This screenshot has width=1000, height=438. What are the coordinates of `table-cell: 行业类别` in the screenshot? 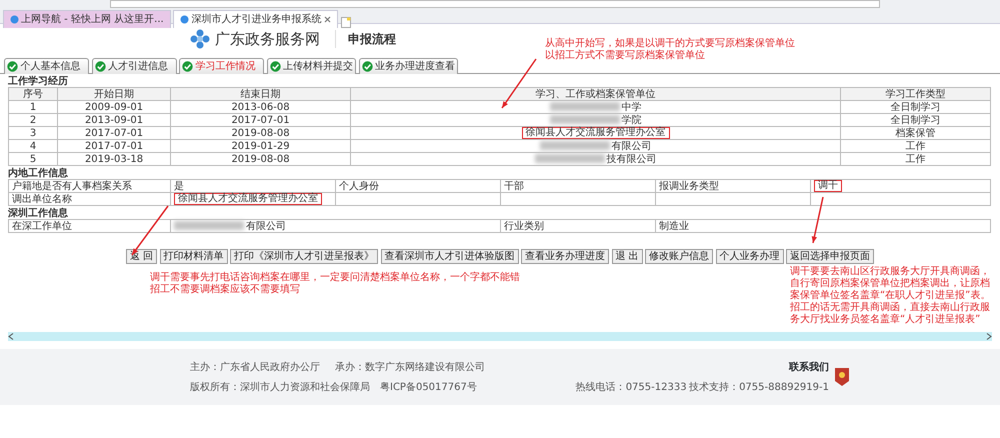 It's located at (524, 226).